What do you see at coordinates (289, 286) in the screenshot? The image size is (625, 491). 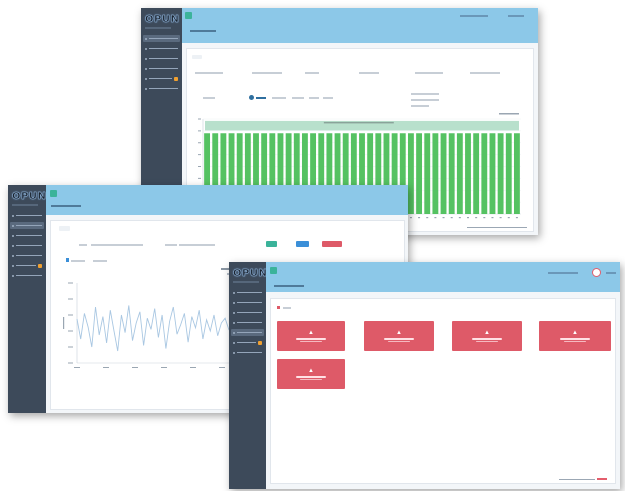 I see `page-title` at bounding box center [289, 286].